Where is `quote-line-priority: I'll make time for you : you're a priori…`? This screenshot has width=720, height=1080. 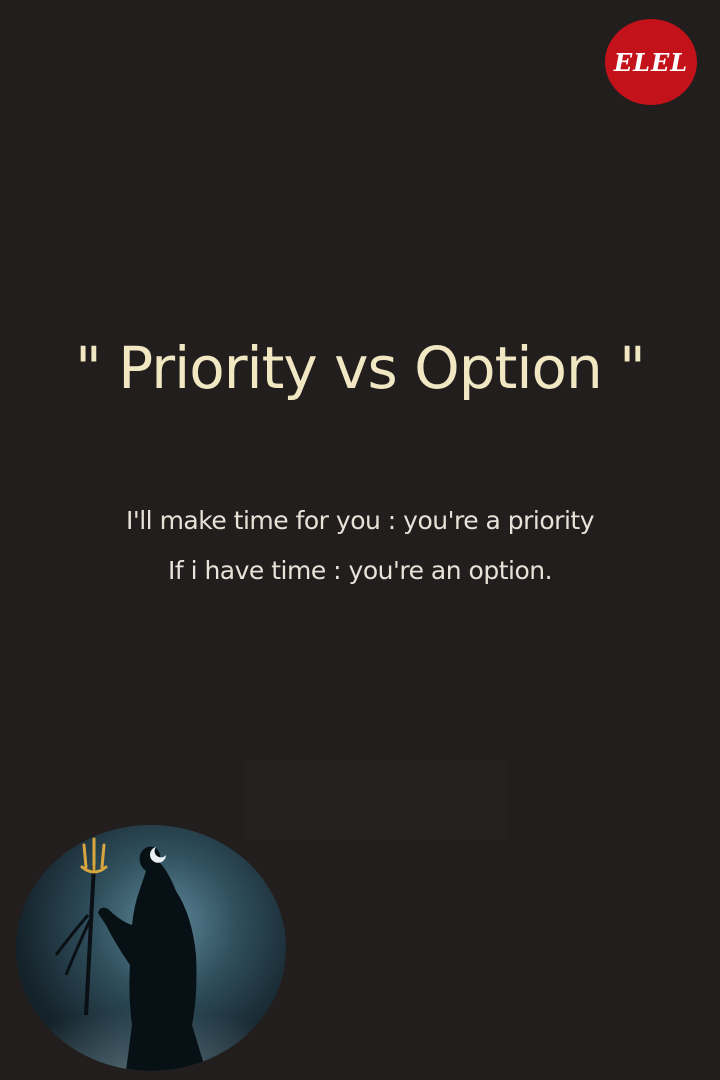 quote-line-priority: I'll make time for you : you're a priori… is located at coordinates (360, 520).